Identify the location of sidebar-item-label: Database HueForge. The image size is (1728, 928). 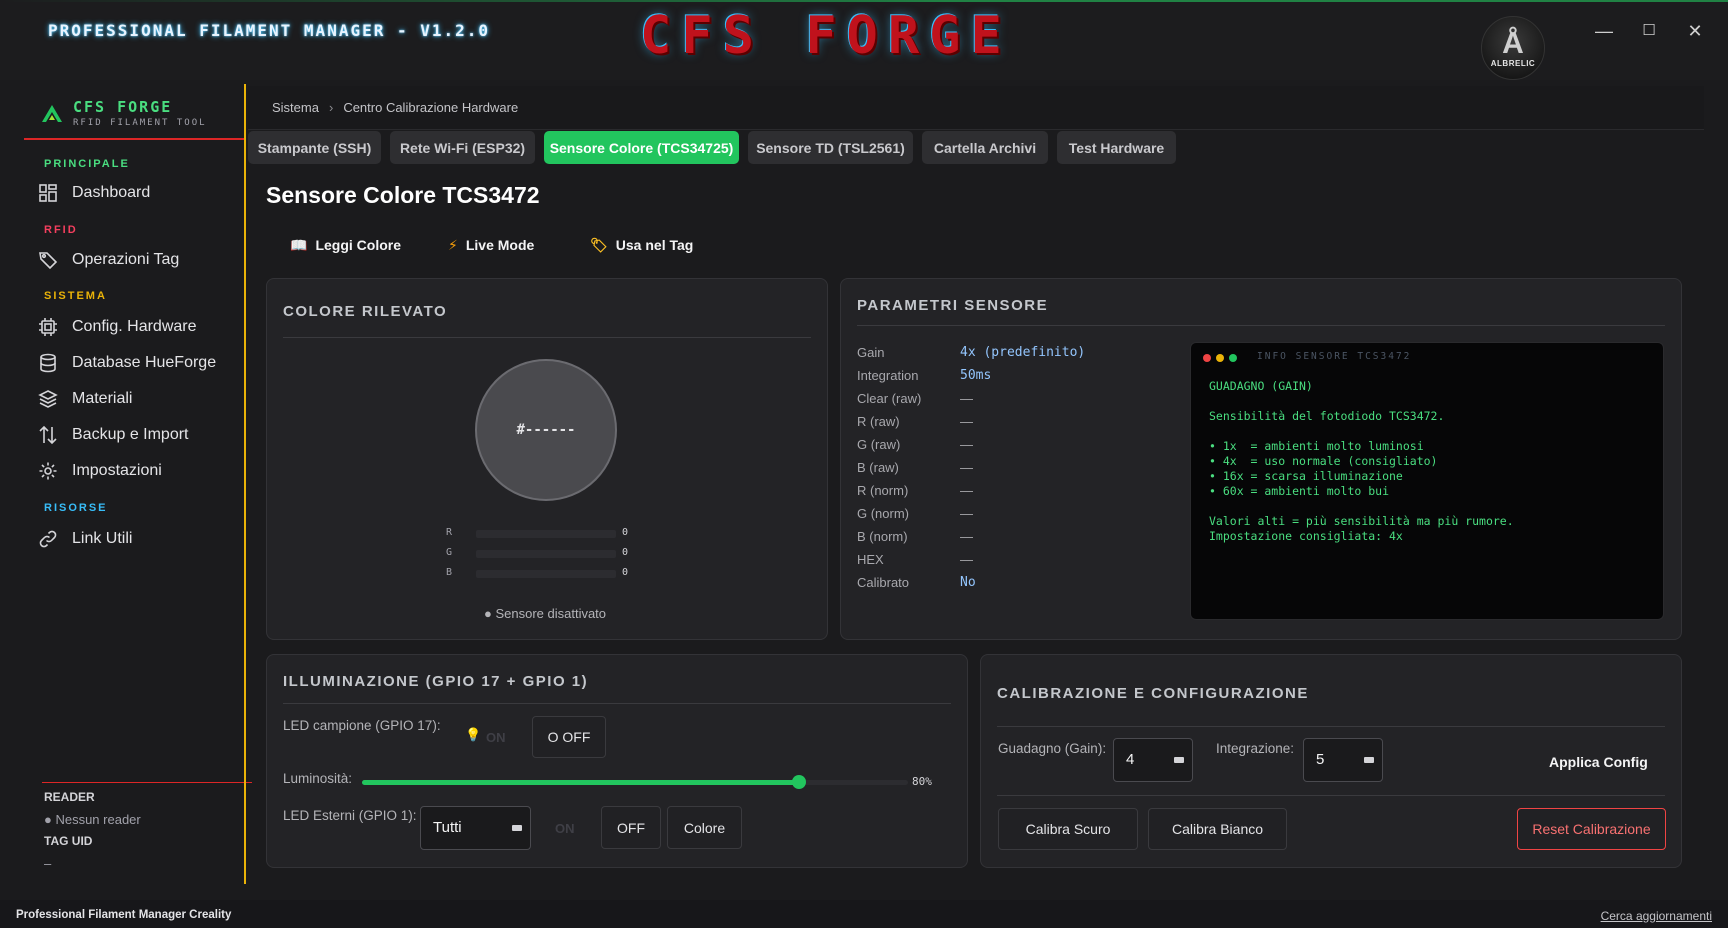
(144, 362).